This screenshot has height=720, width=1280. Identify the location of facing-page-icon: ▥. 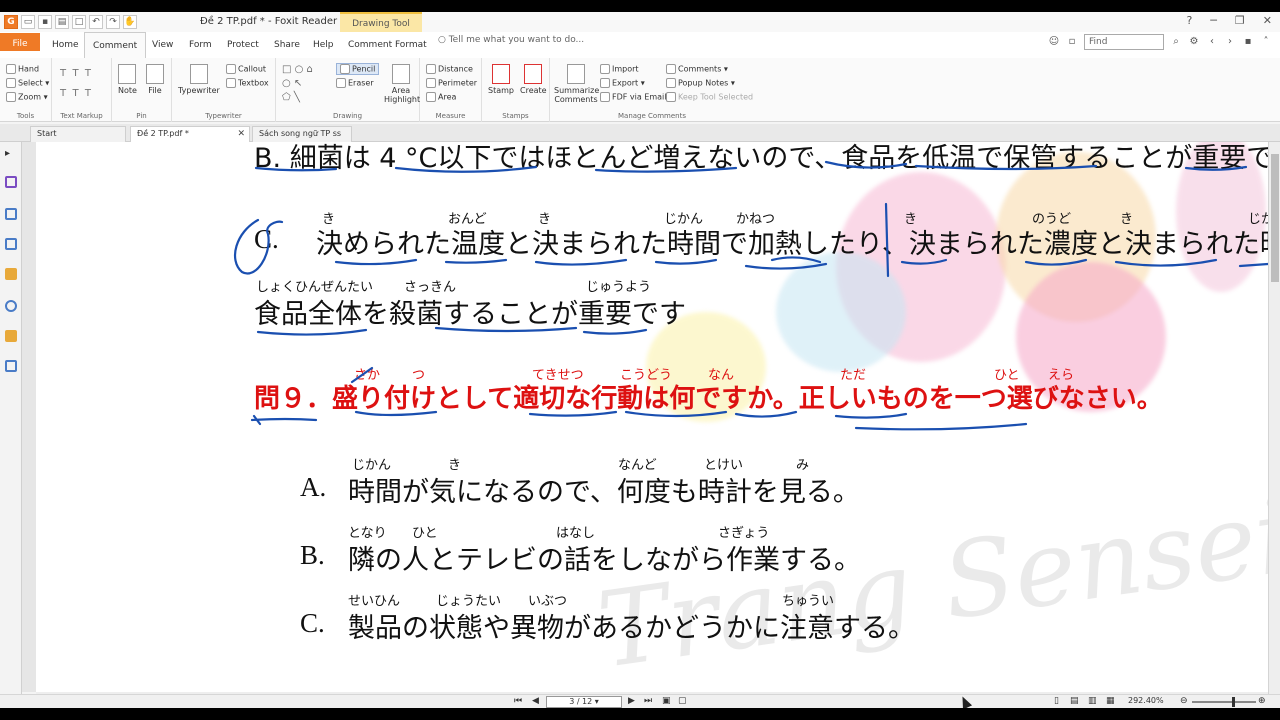
(1092, 701).